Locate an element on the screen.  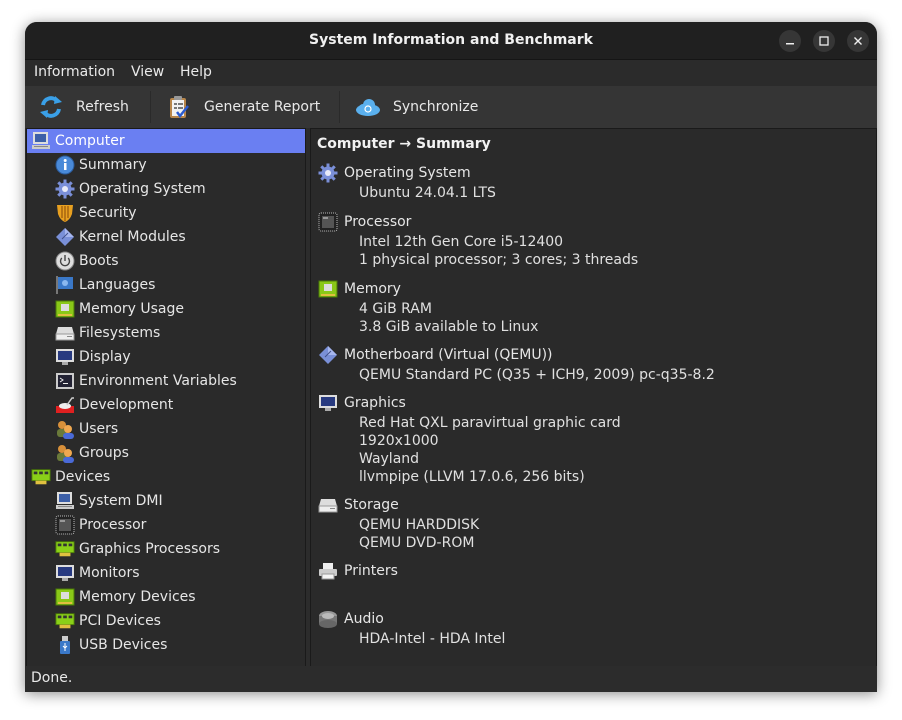
sidebar-item-label: Processor is located at coordinates (113, 525).